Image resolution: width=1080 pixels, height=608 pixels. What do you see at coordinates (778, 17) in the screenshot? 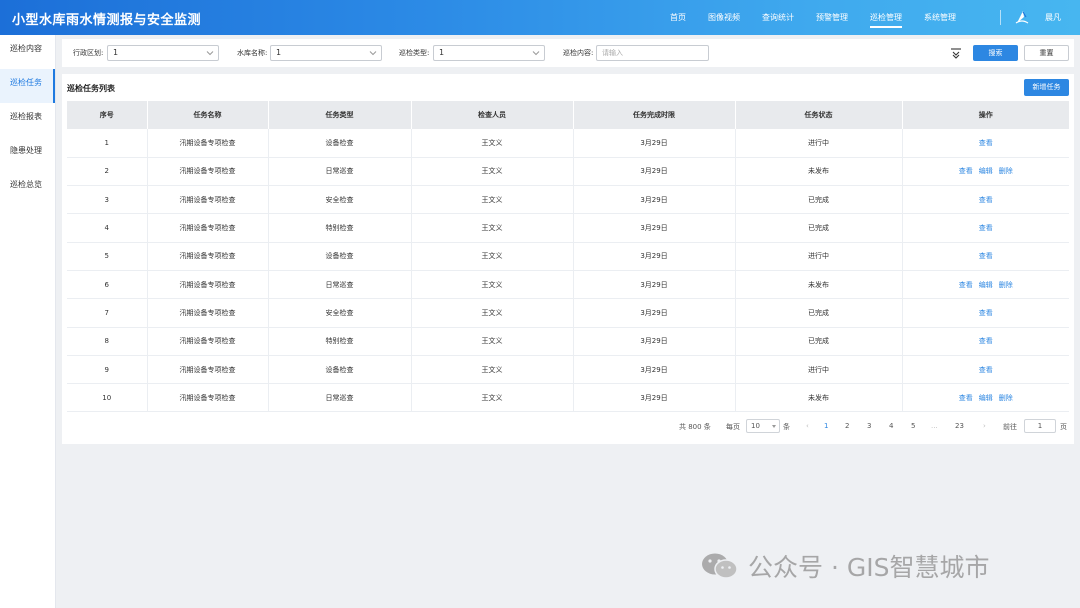
I see `nav-item-query: 查询统计` at bounding box center [778, 17].